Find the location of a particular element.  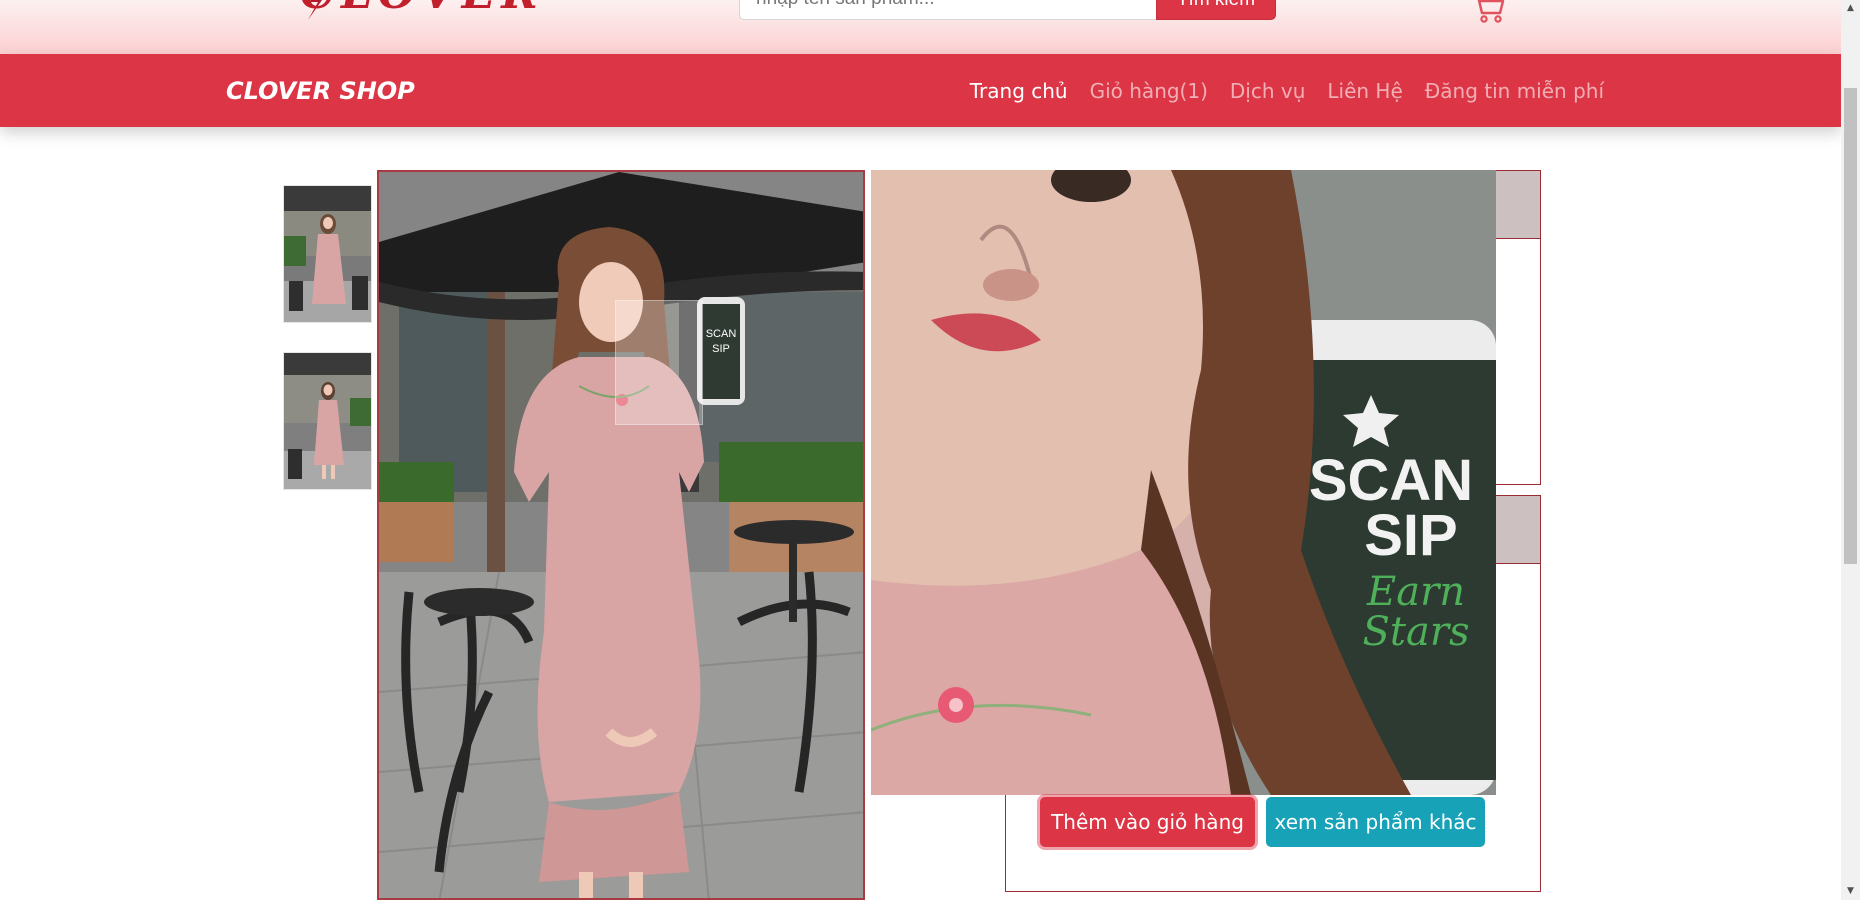

shopping-cart-icon is located at coordinates (1488, 12).